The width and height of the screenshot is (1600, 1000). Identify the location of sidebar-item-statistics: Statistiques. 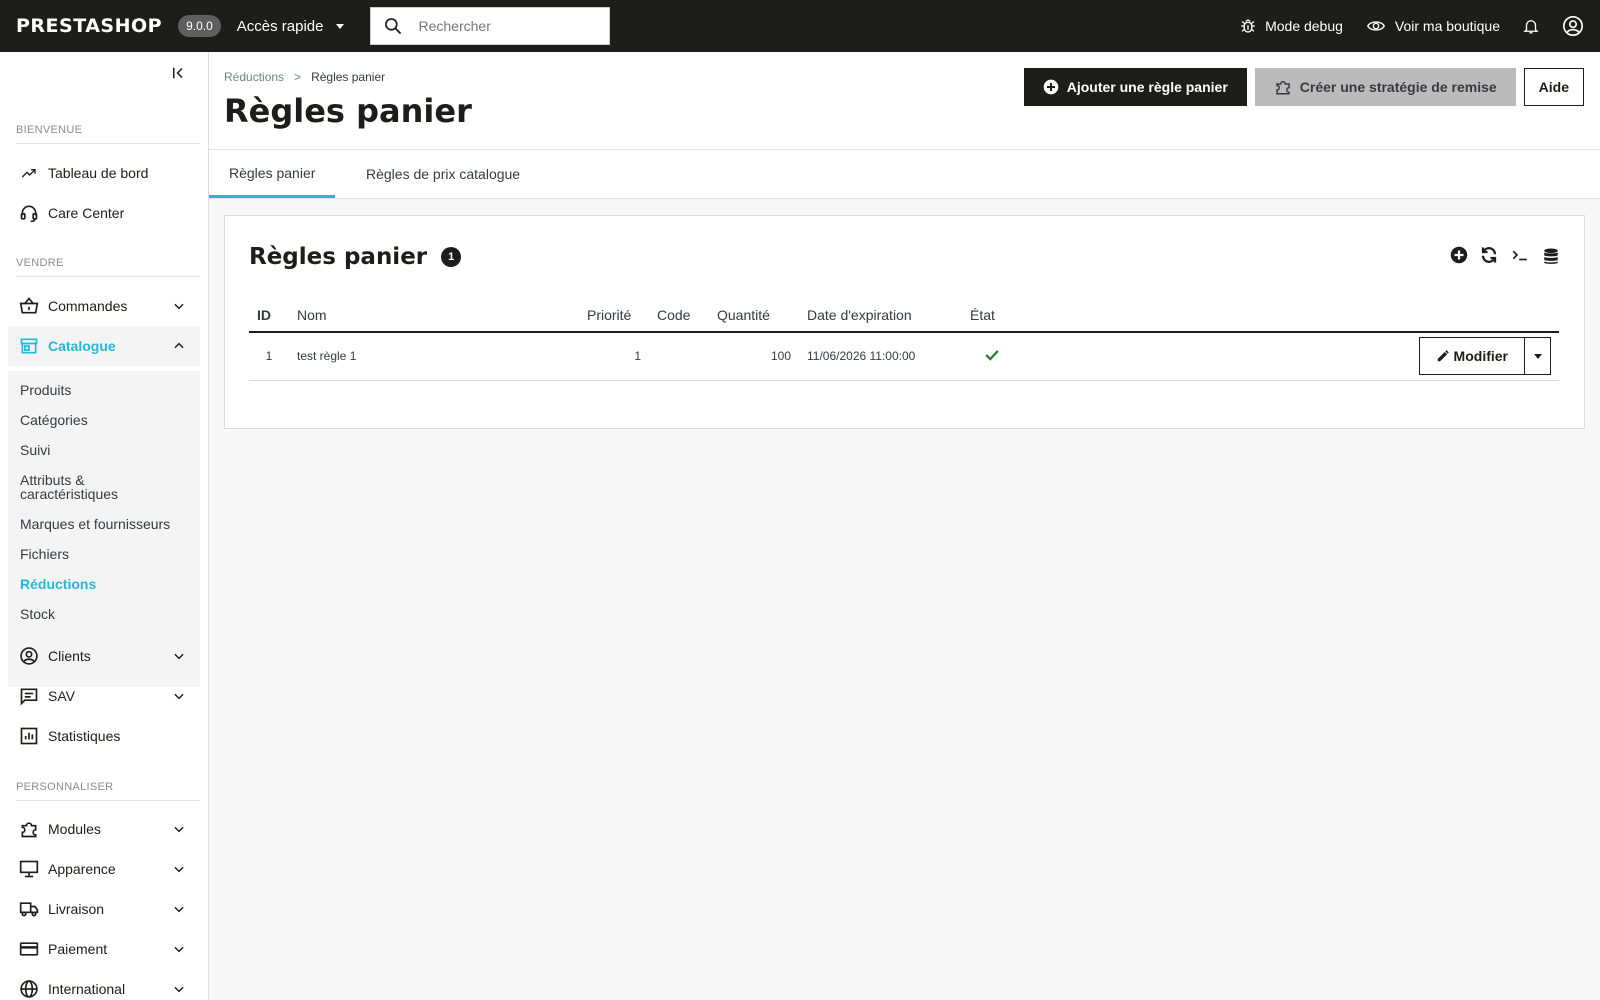
(104, 736).